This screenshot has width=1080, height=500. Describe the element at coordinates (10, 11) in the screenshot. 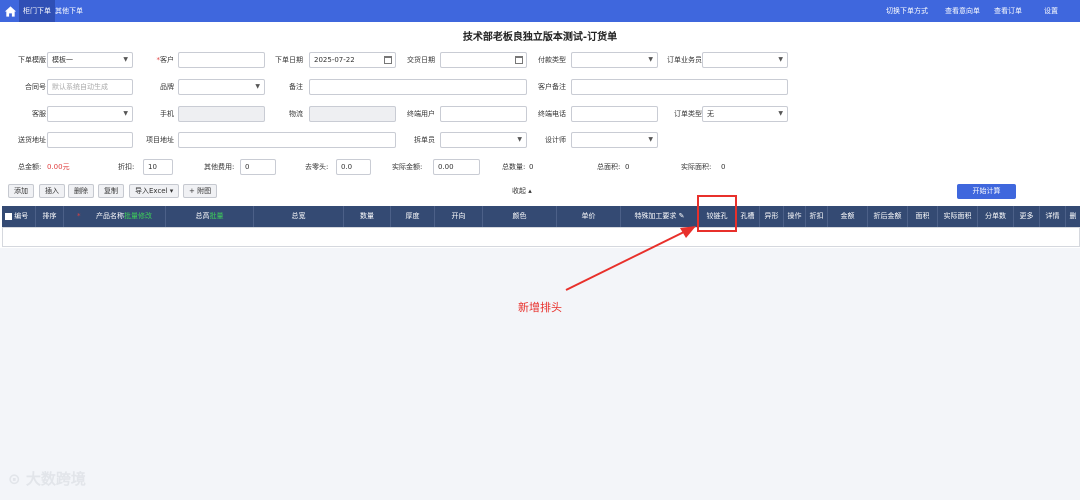

I see `home-icon` at that location.